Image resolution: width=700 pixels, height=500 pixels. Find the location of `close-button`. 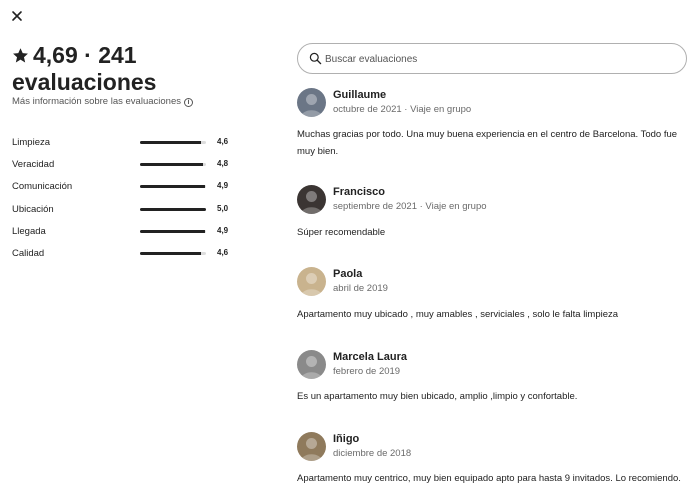

close-button is located at coordinates (17, 16).